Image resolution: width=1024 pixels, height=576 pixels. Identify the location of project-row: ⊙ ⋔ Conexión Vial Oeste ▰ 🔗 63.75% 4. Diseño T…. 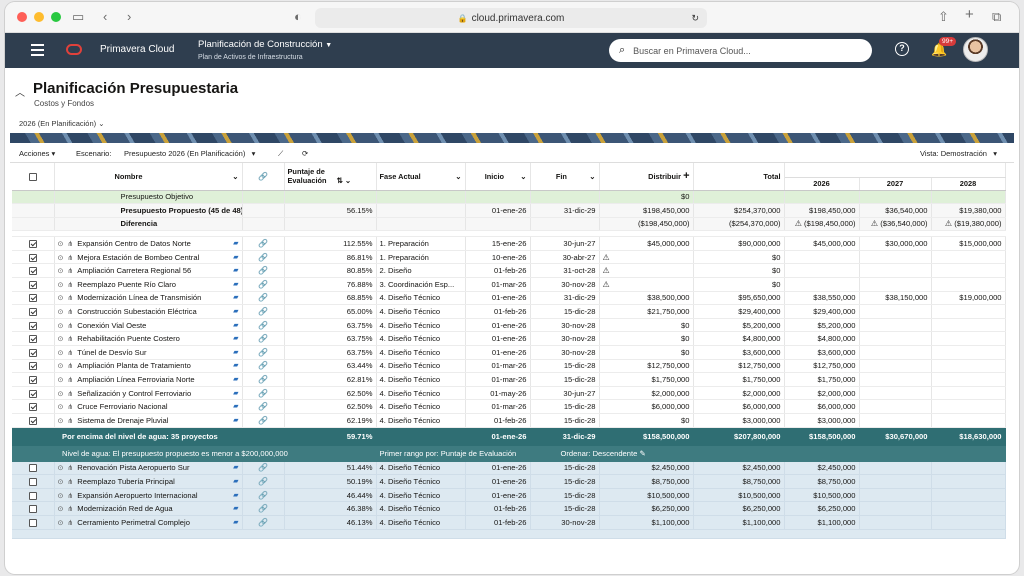
(509, 325).